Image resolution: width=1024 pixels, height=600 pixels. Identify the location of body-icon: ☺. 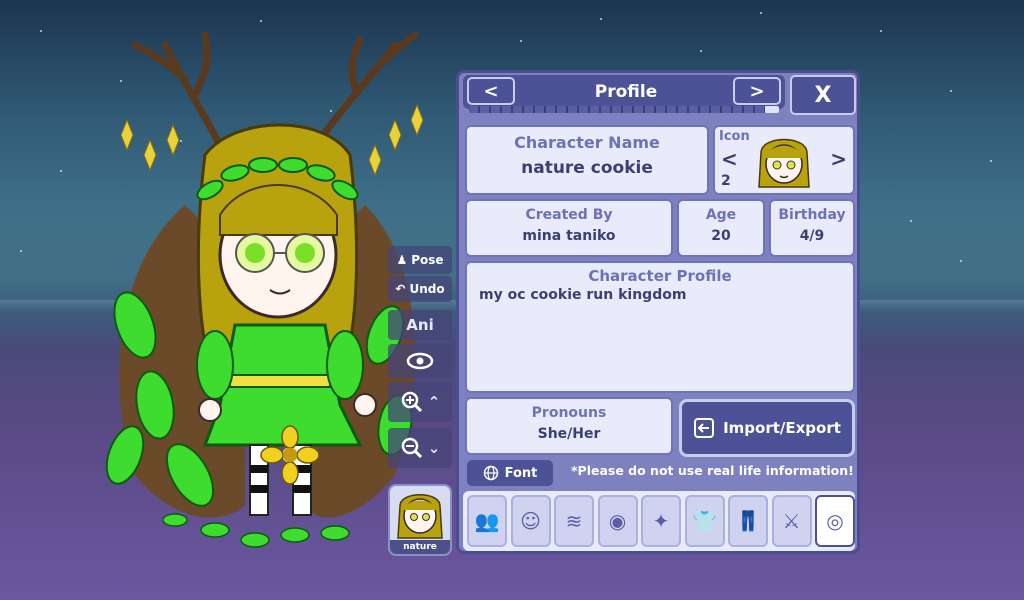
(530, 521).